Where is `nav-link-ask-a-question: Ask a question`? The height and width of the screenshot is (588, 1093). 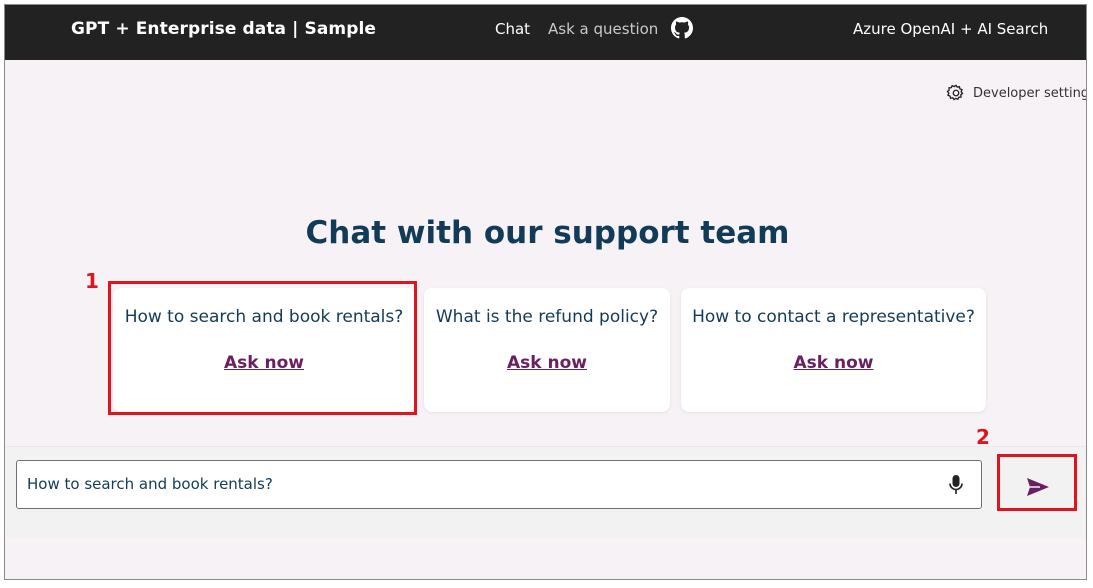 nav-link-ask-a-question: Ask a question is located at coordinates (603, 29).